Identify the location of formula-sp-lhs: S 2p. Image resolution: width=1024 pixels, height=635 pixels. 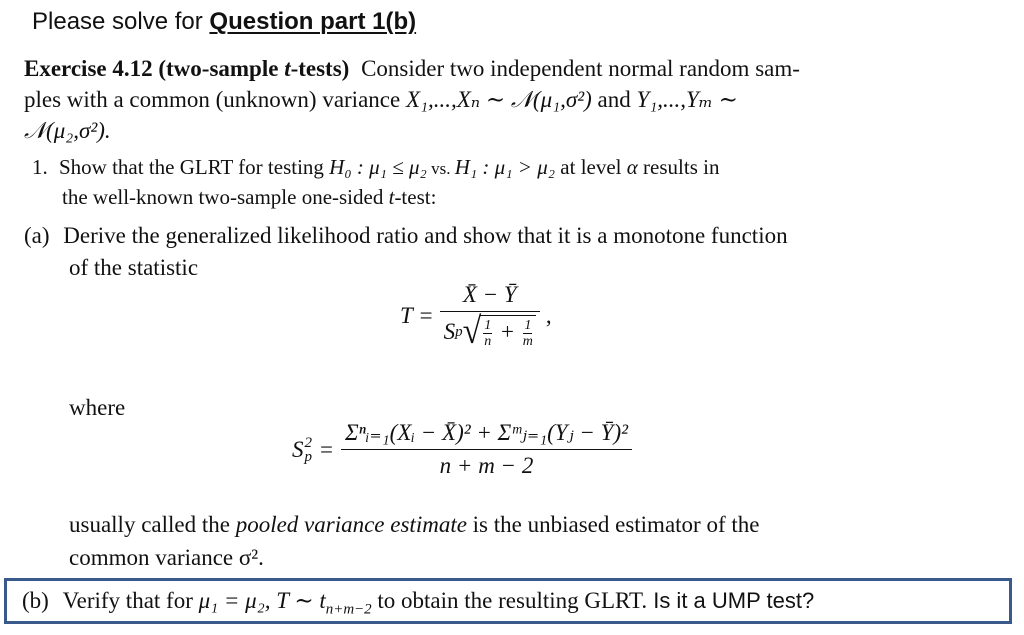
(302, 449).